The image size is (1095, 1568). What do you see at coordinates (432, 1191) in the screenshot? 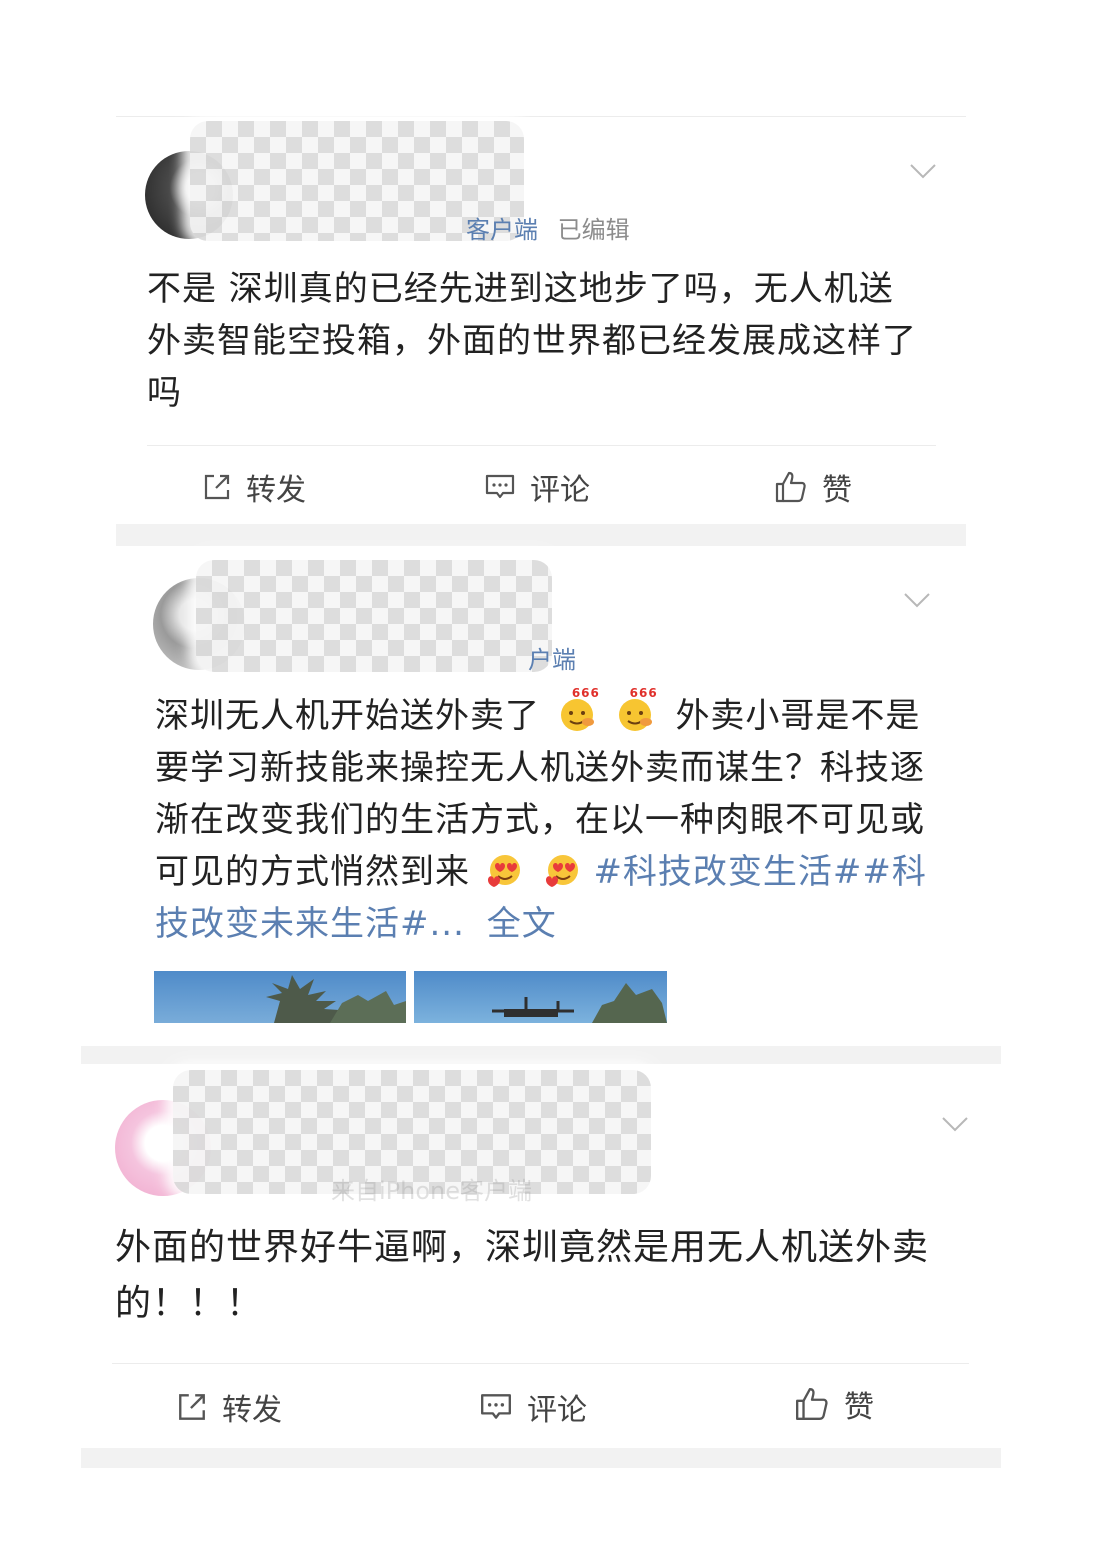
I see `client-source: 来自iPhone客户端` at bounding box center [432, 1191].